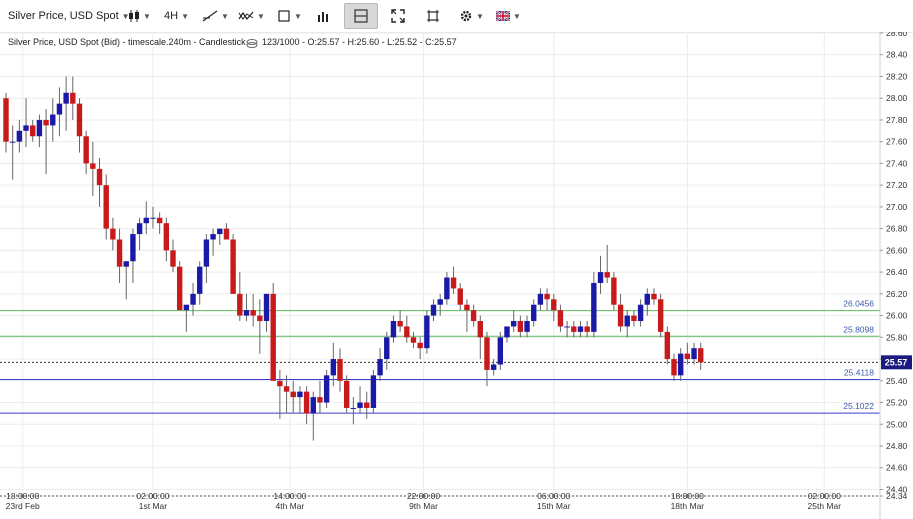  Describe the element at coordinates (897, 76) in the screenshot. I see `y-tick-label: 28.20` at that location.